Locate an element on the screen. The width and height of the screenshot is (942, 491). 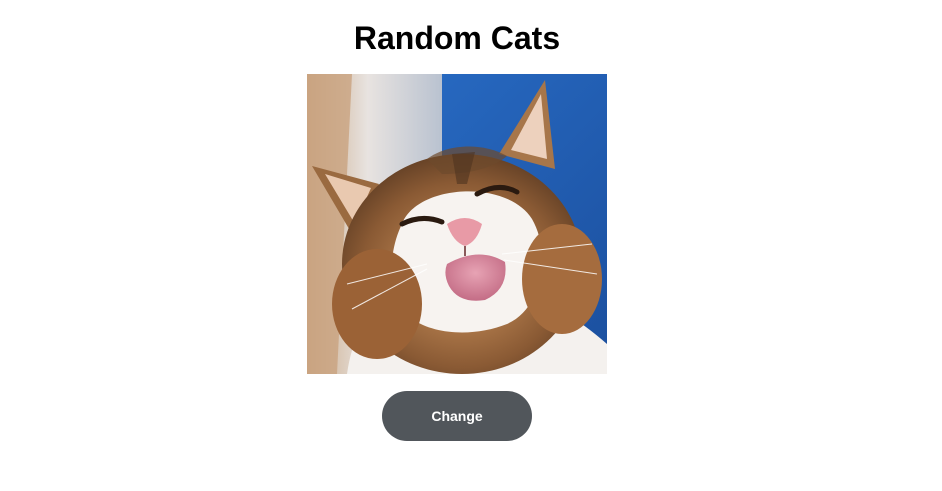
change-button: Change is located at coordinates (457, 416).